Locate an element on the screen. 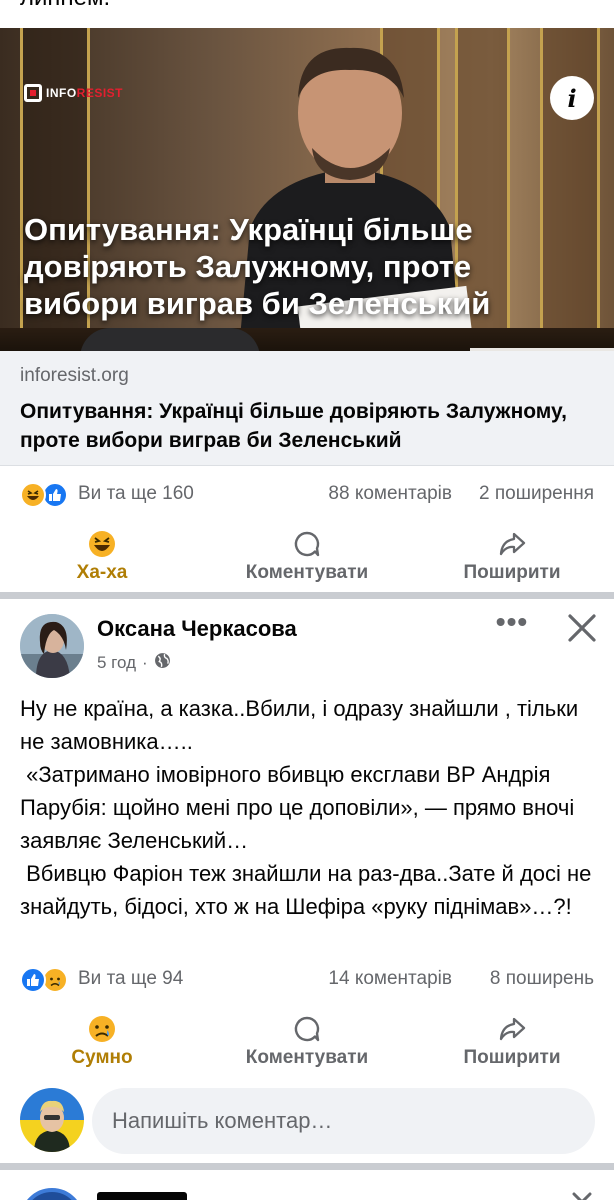  info-icon: i is located at coordinates (572, 98).